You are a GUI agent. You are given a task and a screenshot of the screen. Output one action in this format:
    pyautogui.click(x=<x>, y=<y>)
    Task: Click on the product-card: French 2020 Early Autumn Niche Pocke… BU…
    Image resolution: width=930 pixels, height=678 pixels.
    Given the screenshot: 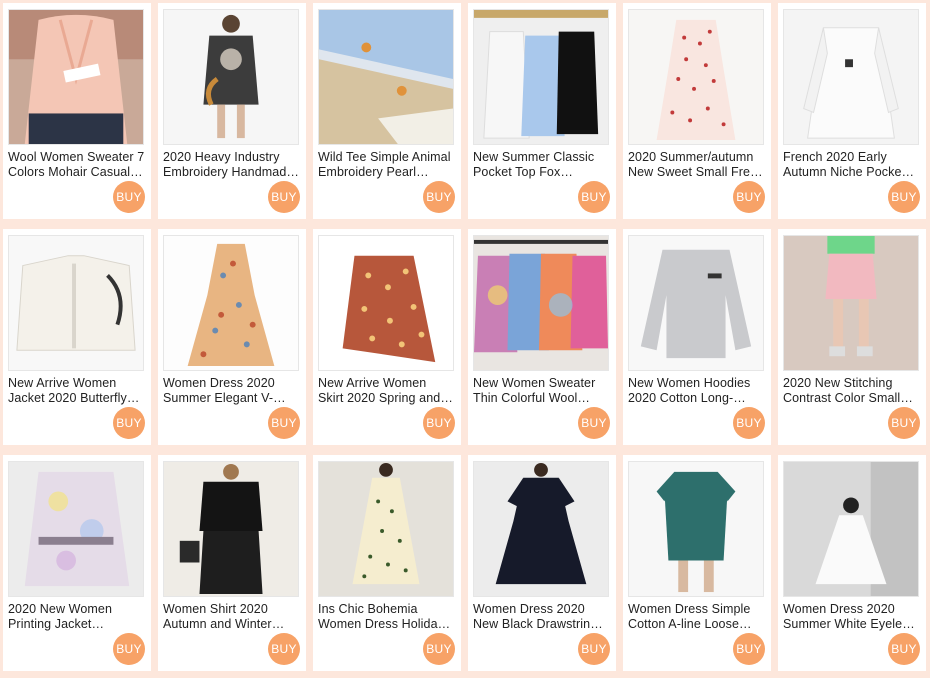 What is the action you would take?
    pyautogui.click(x=852, y=111)
    